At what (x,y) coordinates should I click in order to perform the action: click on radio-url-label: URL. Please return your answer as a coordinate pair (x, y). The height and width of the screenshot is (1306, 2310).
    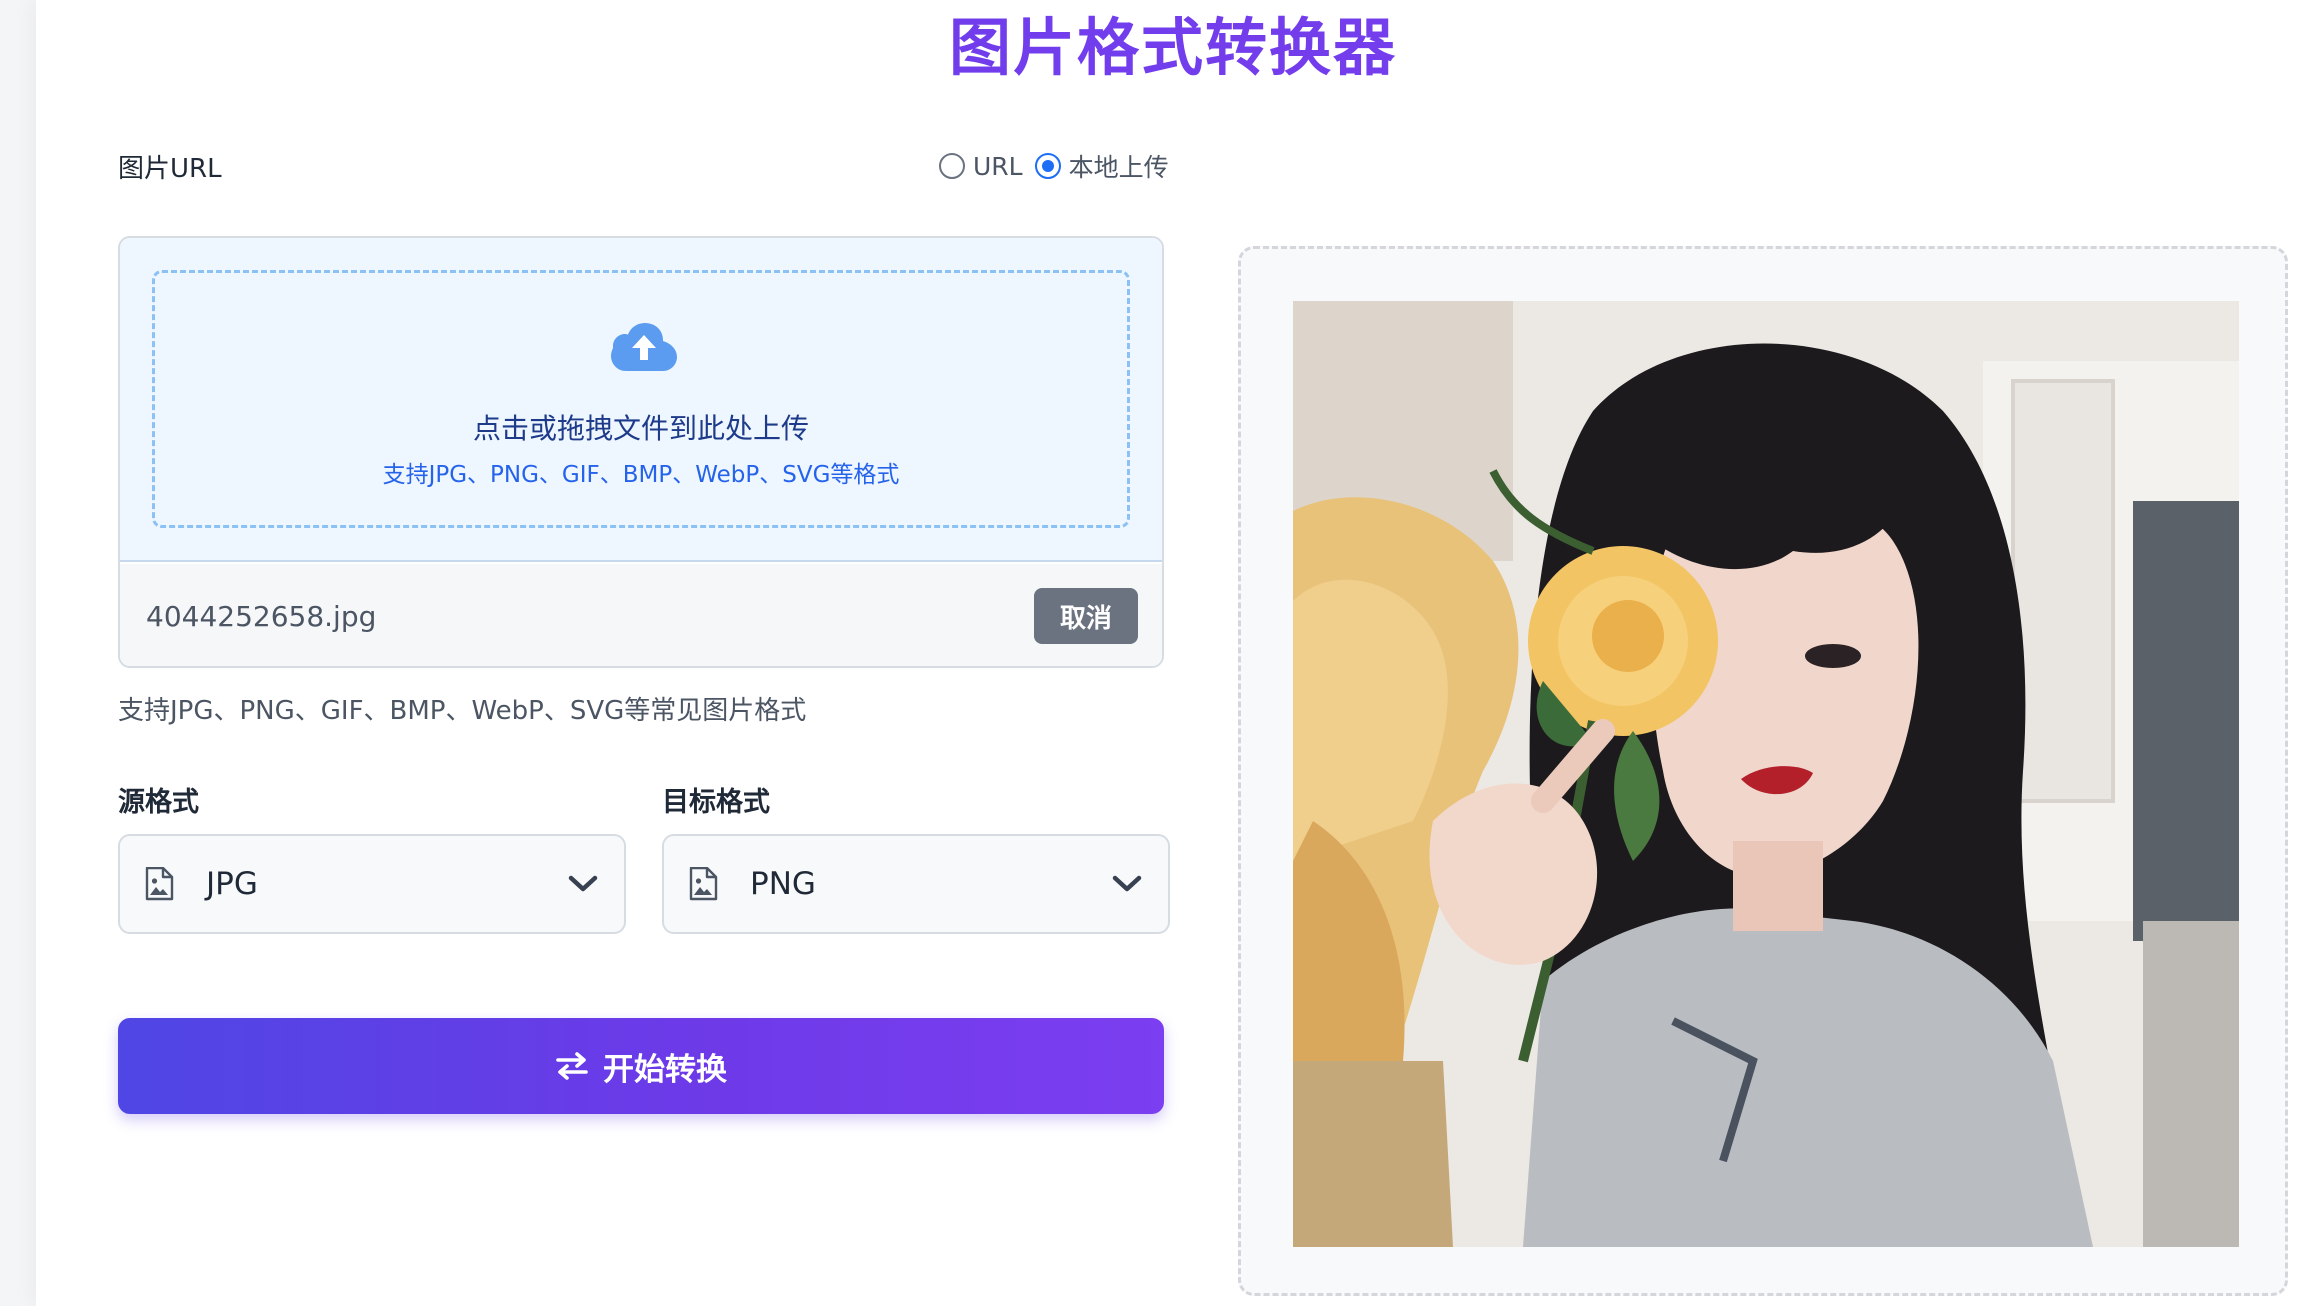
    Looking at the image, I should click on (998, 166).